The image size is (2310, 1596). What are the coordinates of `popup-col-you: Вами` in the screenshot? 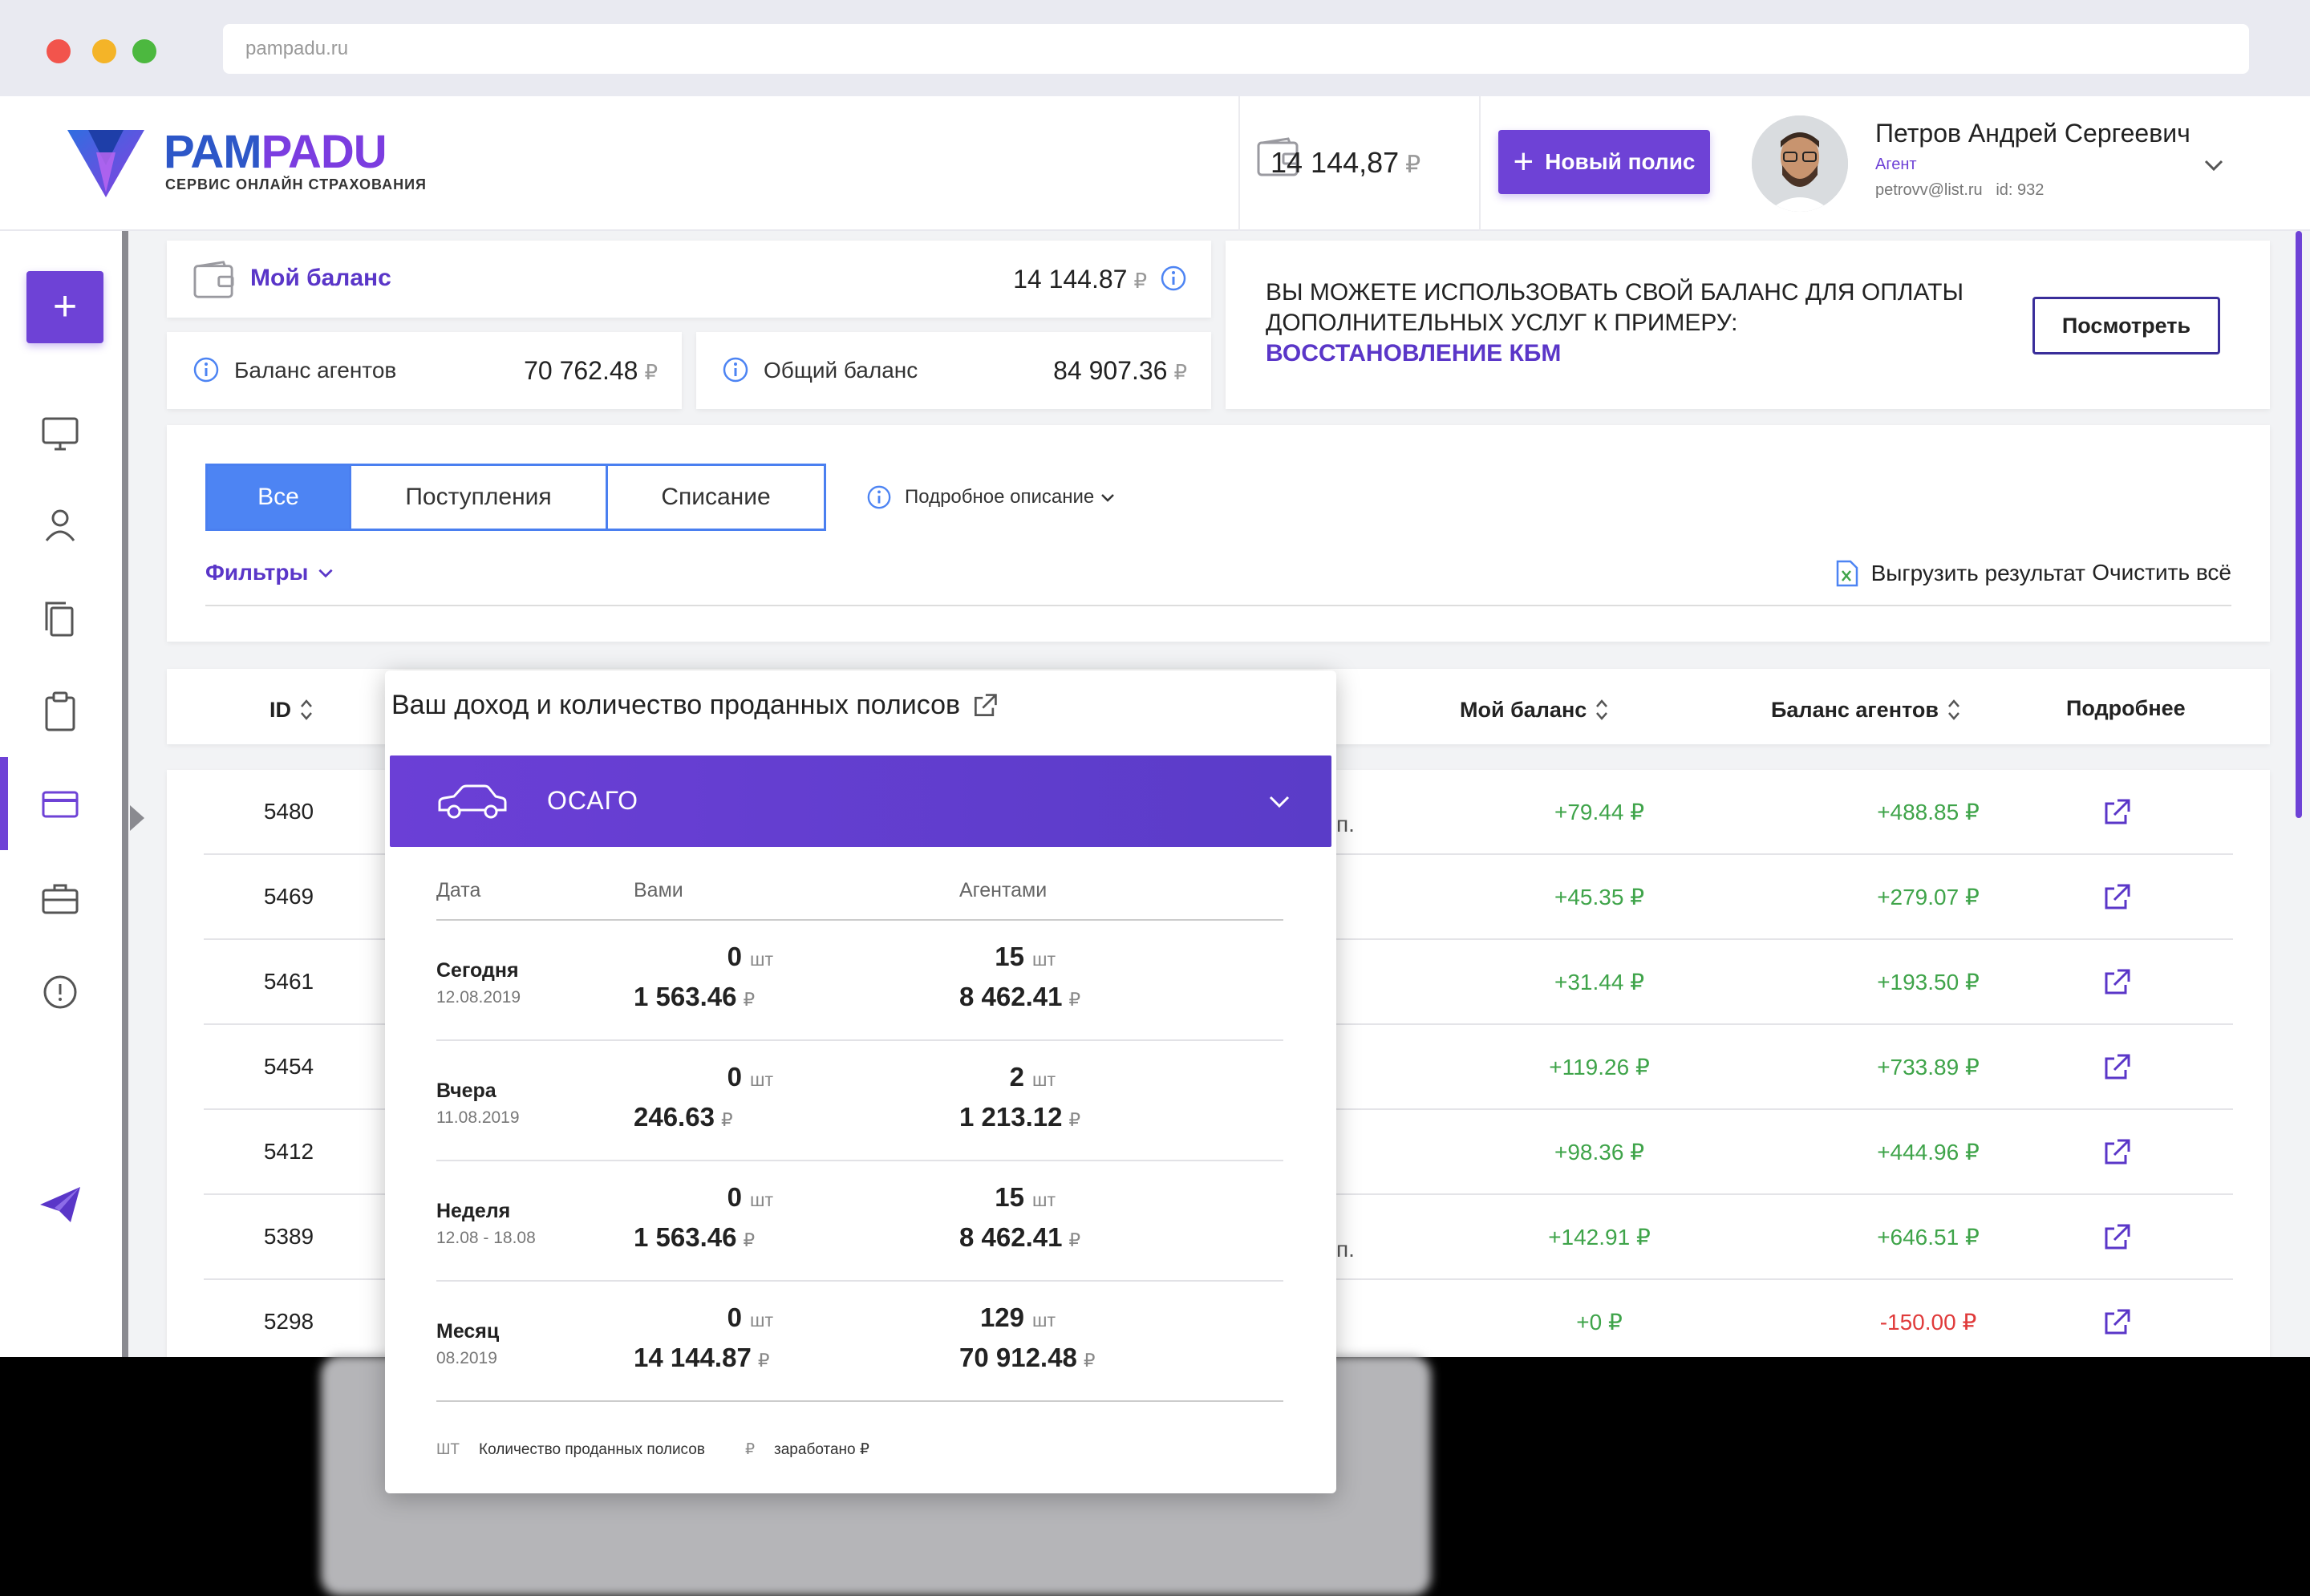 It's located at (658, 890).